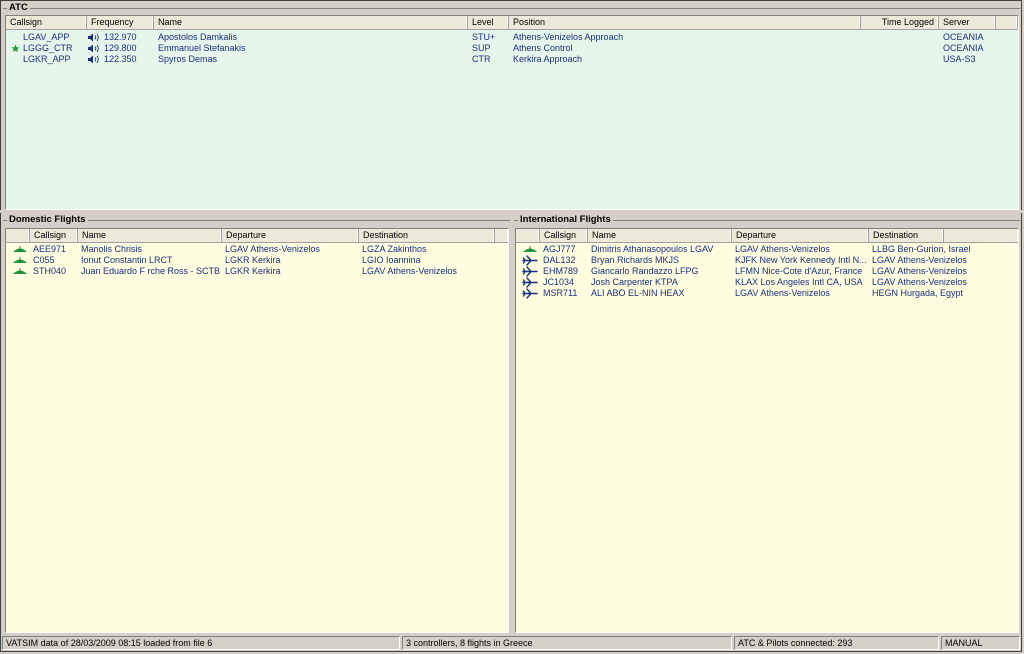 The width and height of the screenshot is (1024, 654). What do you see at coordinates (484, 37) in the screenshot?
I see `atc-level: STU+` at bounding box center [484, 37].